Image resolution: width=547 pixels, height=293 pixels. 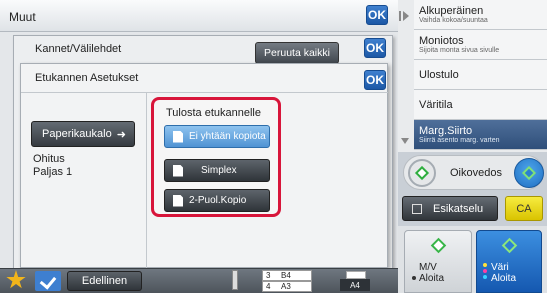 I want to click on tray-size: A3, so click(x=286, y=286).